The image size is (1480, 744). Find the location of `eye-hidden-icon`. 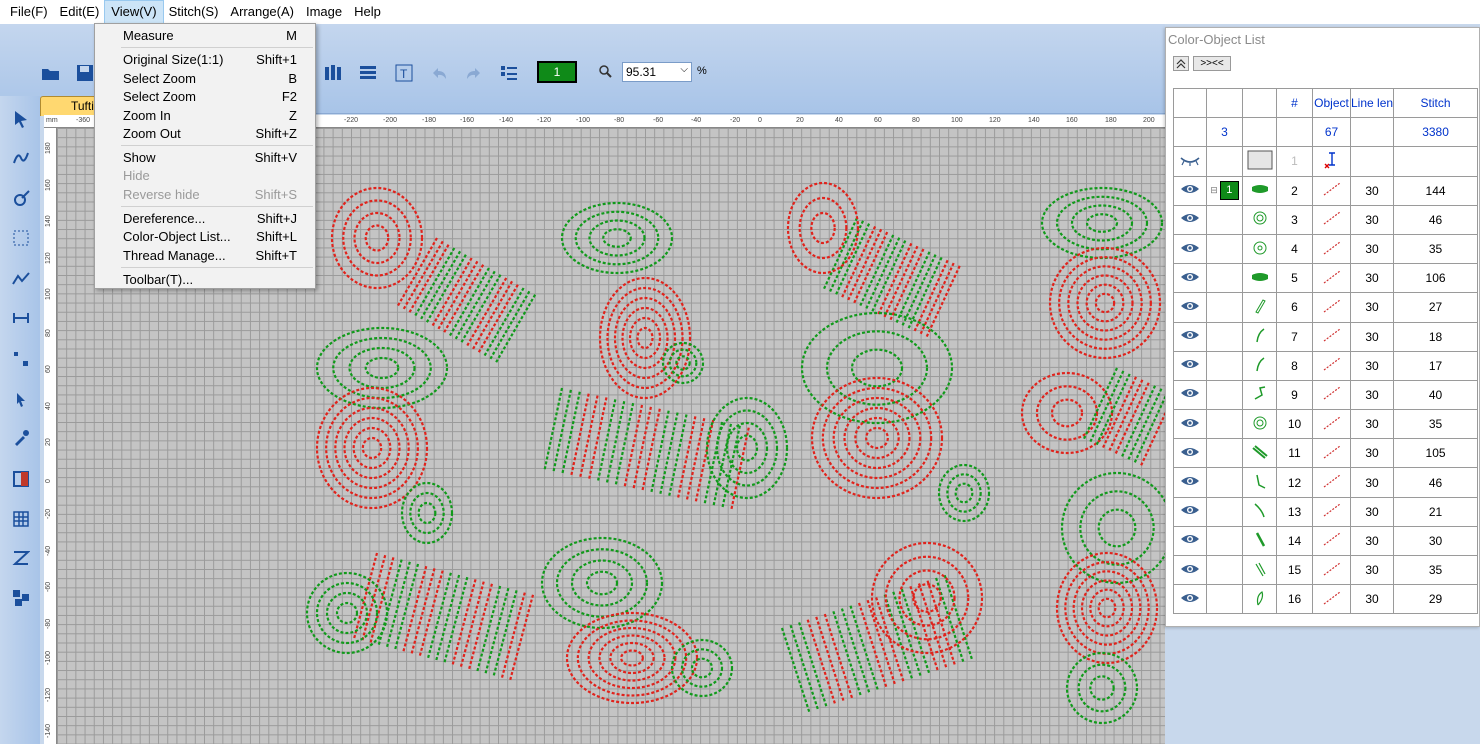

eye-hidden-icon is located at coordinates (1190, 160).